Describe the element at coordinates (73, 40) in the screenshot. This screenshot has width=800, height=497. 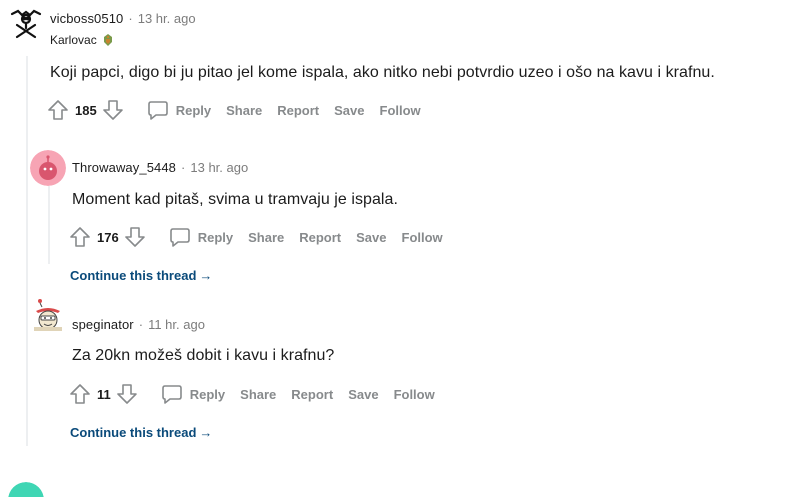
I see `flair-text: Karlovac` at that location.